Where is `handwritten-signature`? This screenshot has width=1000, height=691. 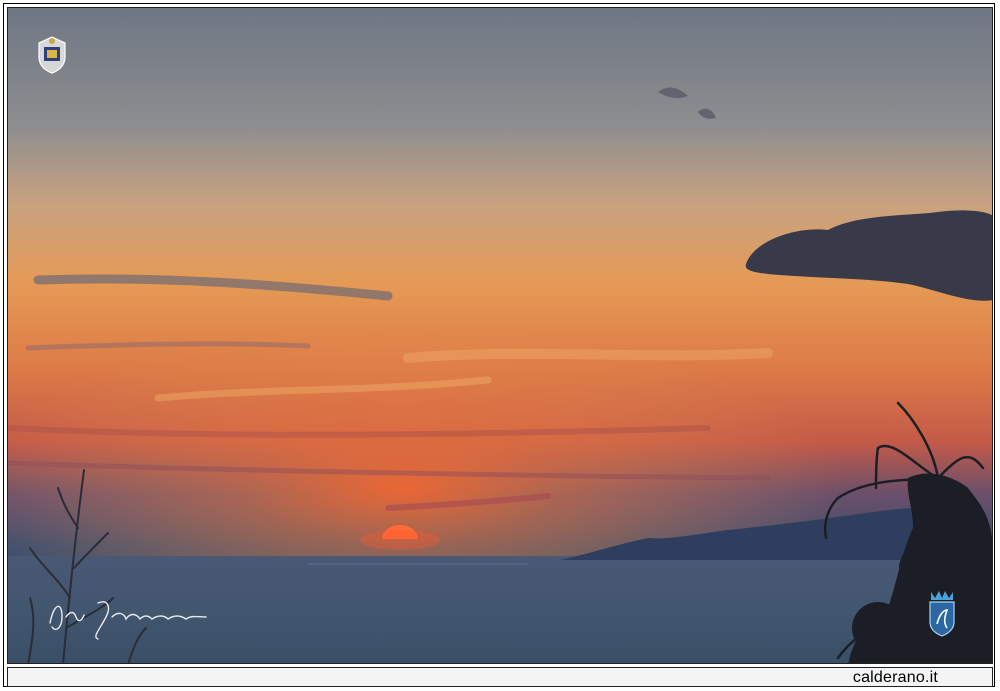
handwritten-signature is located at coordinates (128, 620).